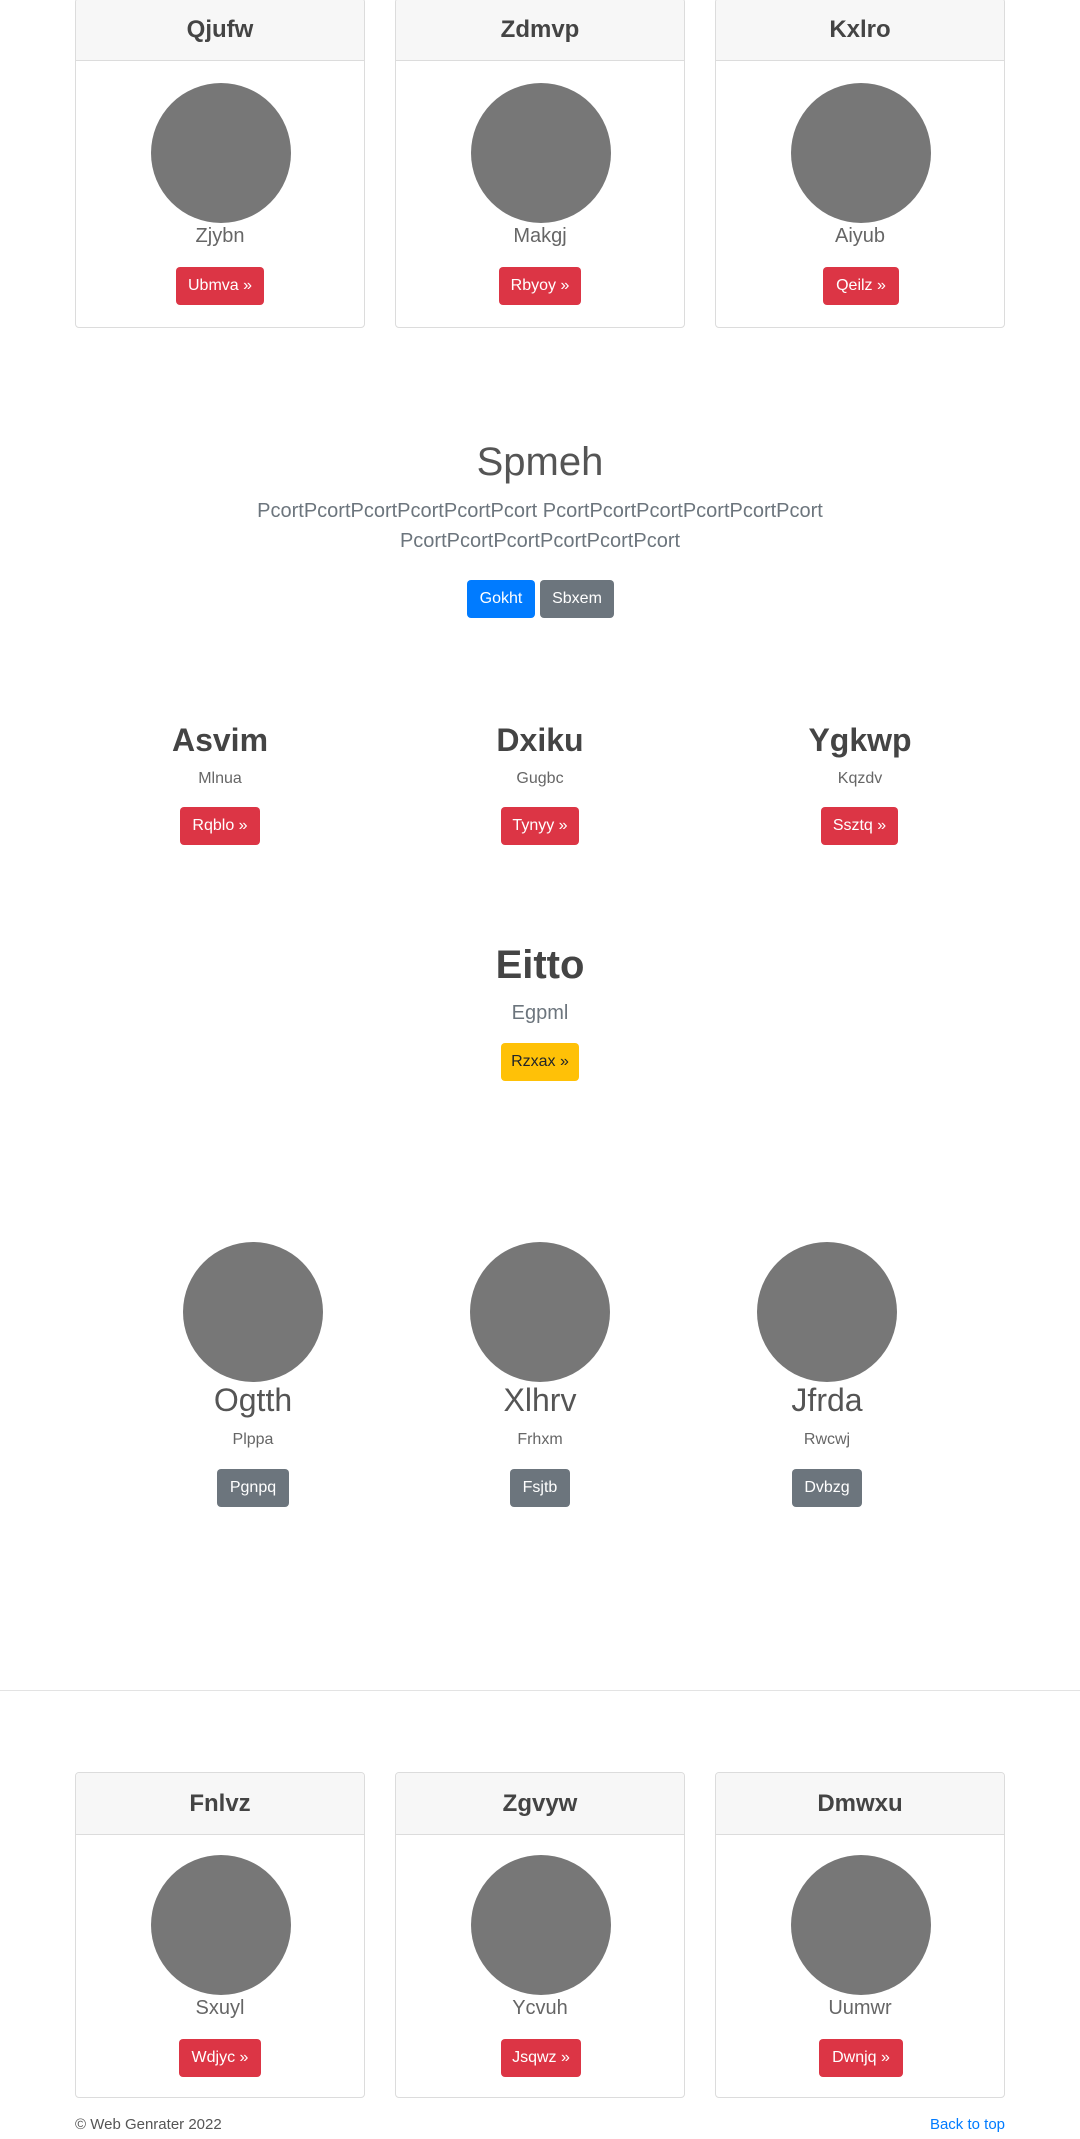 The height and width of the screenshot is (2139, 1080). Describe the element at coordinates (540, 1439) in the screenshot. I see `profile-subtitle: Frhxm` at that location.